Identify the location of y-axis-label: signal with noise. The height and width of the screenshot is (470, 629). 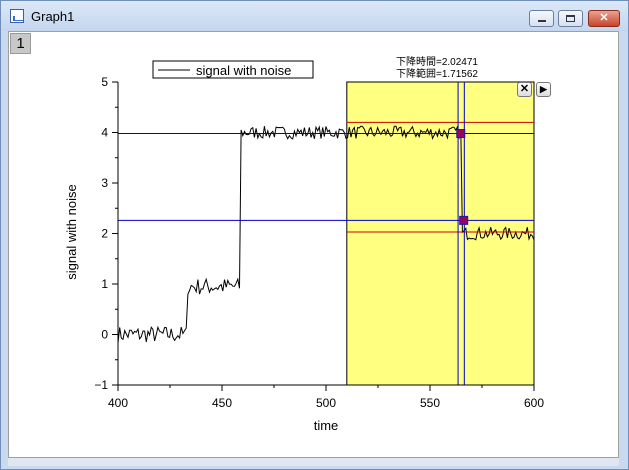
(71, 231).